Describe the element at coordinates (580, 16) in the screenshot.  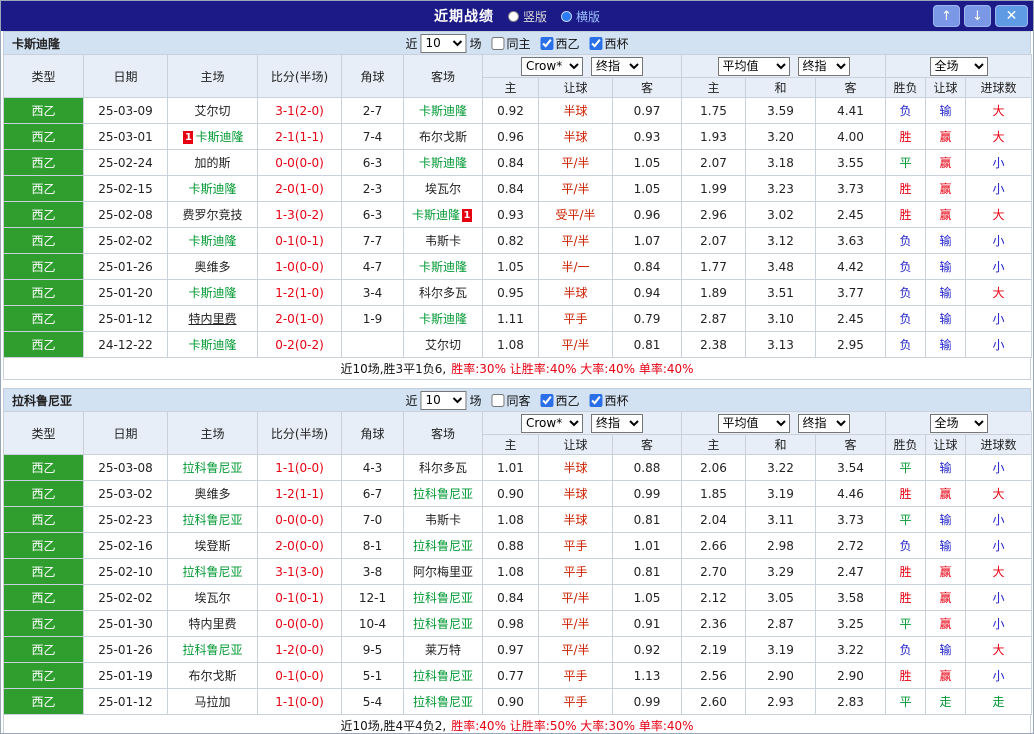
I see `horizontal-layout-radio: 横版` at that location.